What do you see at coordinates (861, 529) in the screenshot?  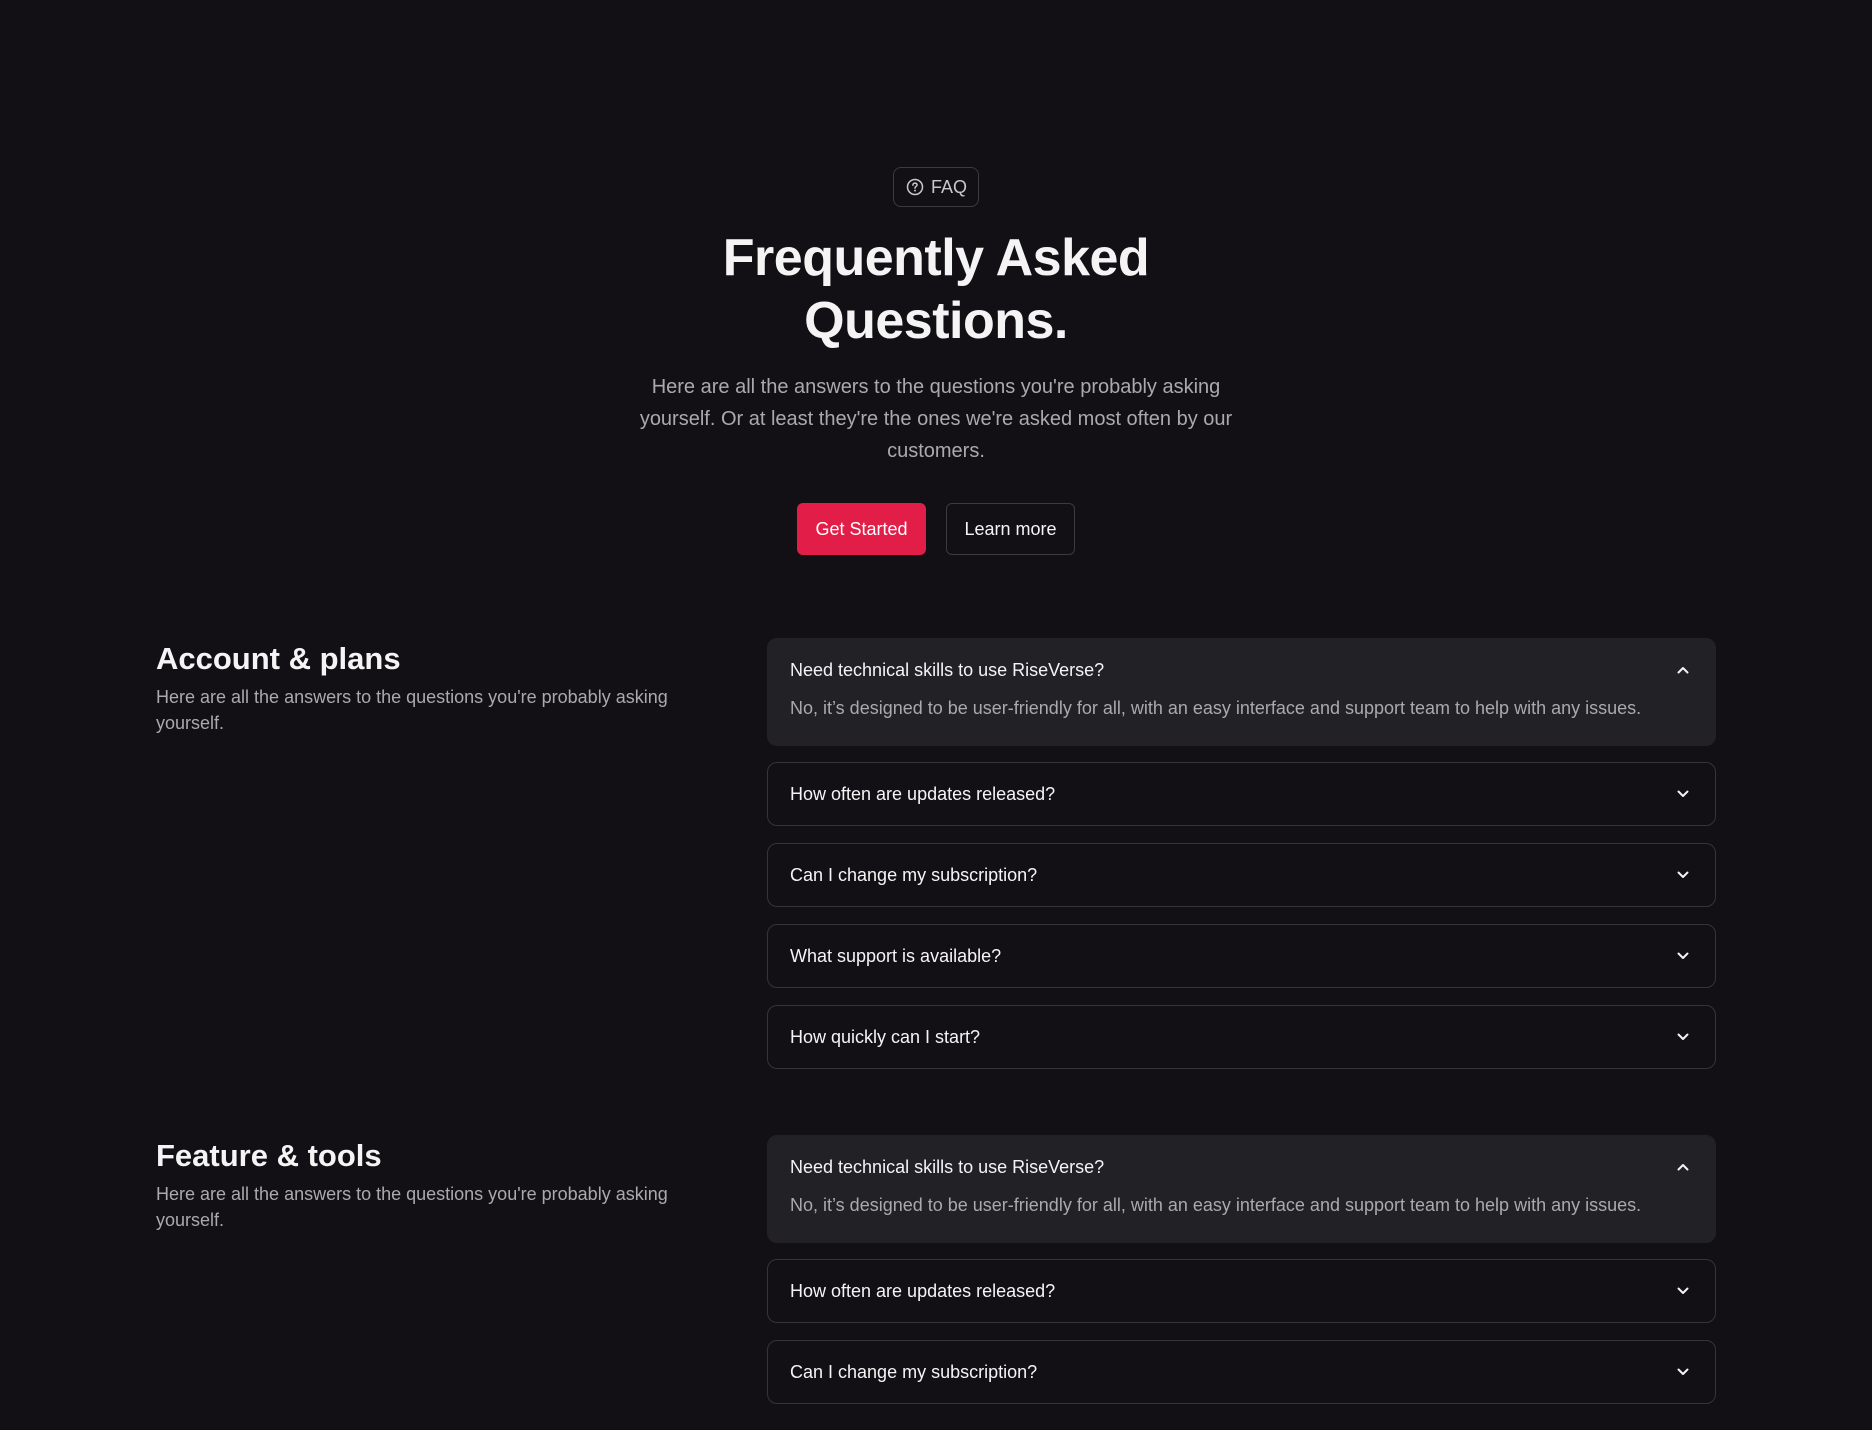 I see `get-started-button: Get Started` at bounding box center [861, 529].